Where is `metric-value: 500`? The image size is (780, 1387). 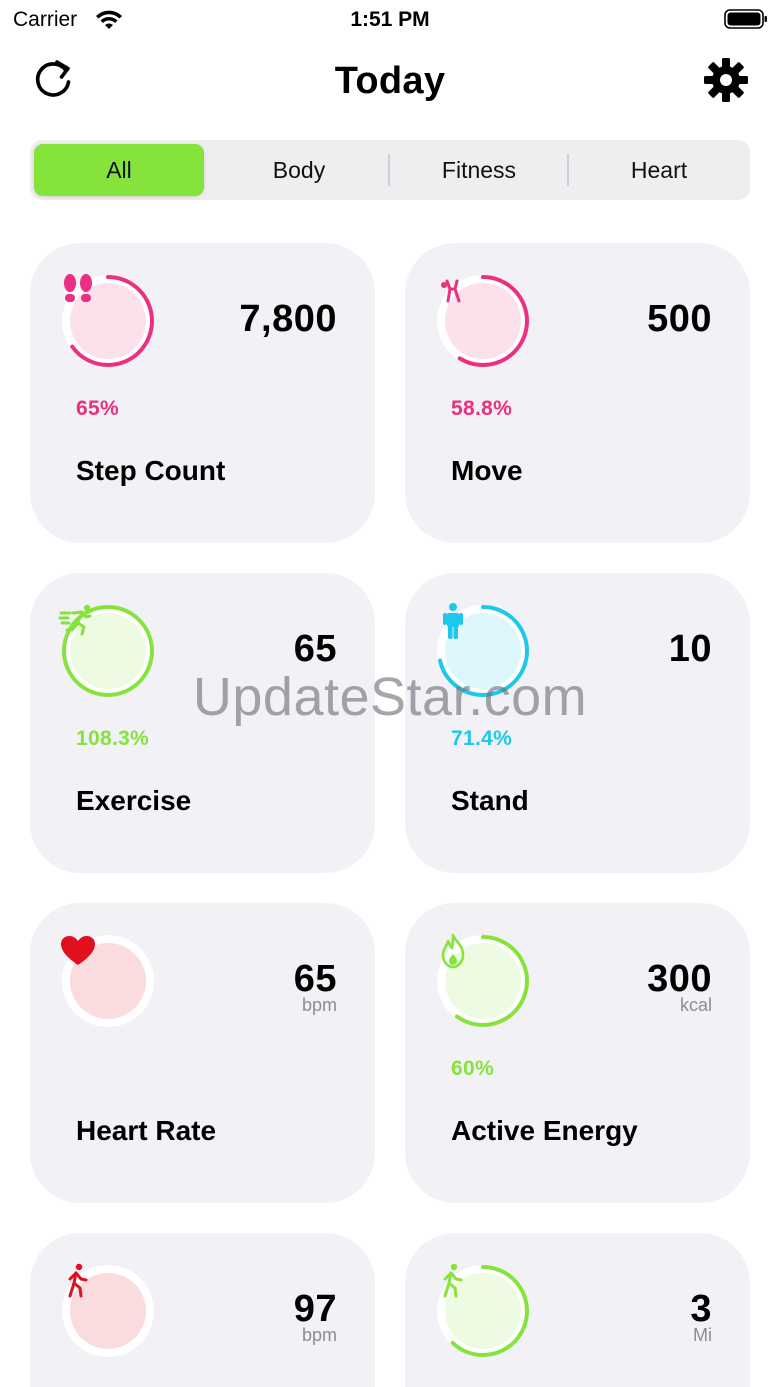 metric-value: 500 is located at coordinates (679, 319).